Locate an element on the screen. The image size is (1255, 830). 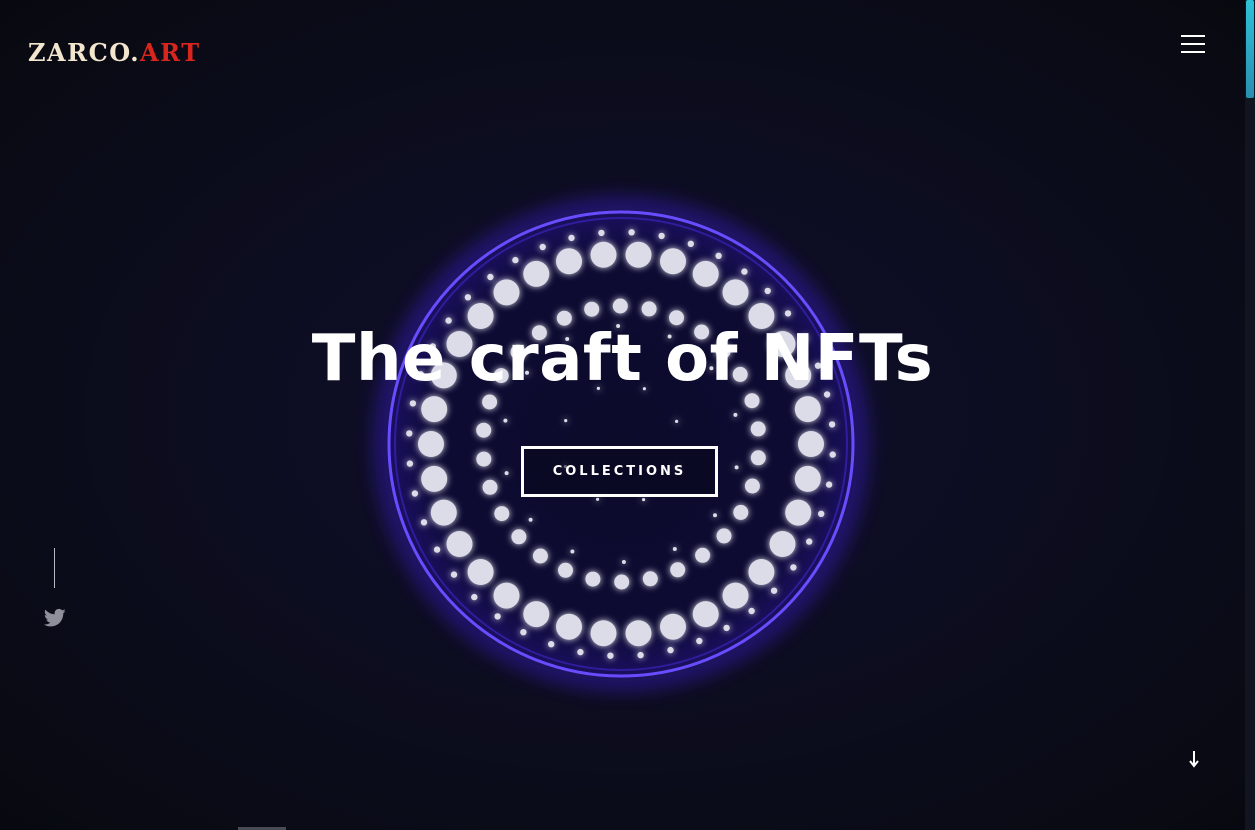
logo-accent-text: ART is located at coordinates (170, 52).